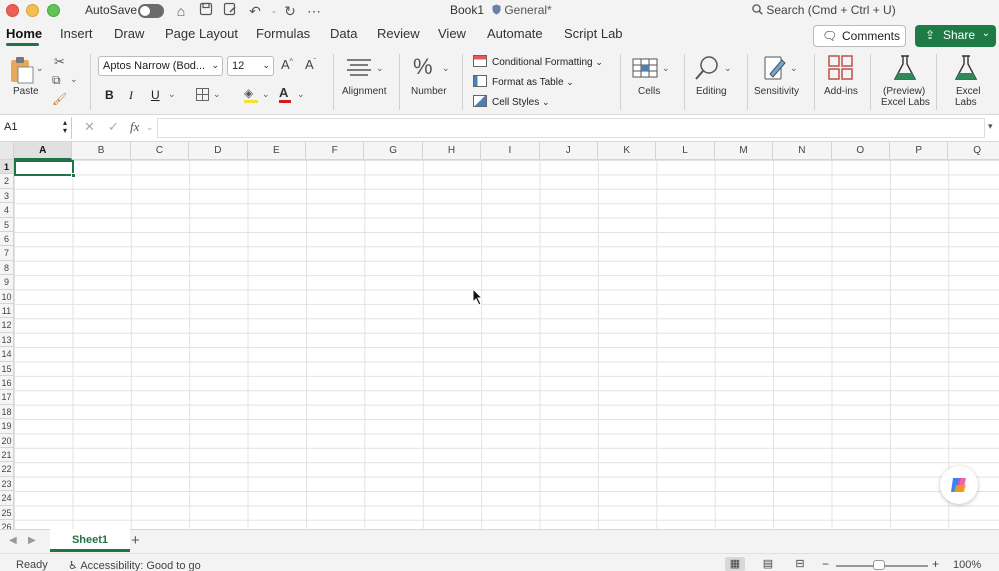 The height and width of the screenshot is (571, 999). I want to click on cell-styles-button: Cell Styles ⌄, so click(511, 101).